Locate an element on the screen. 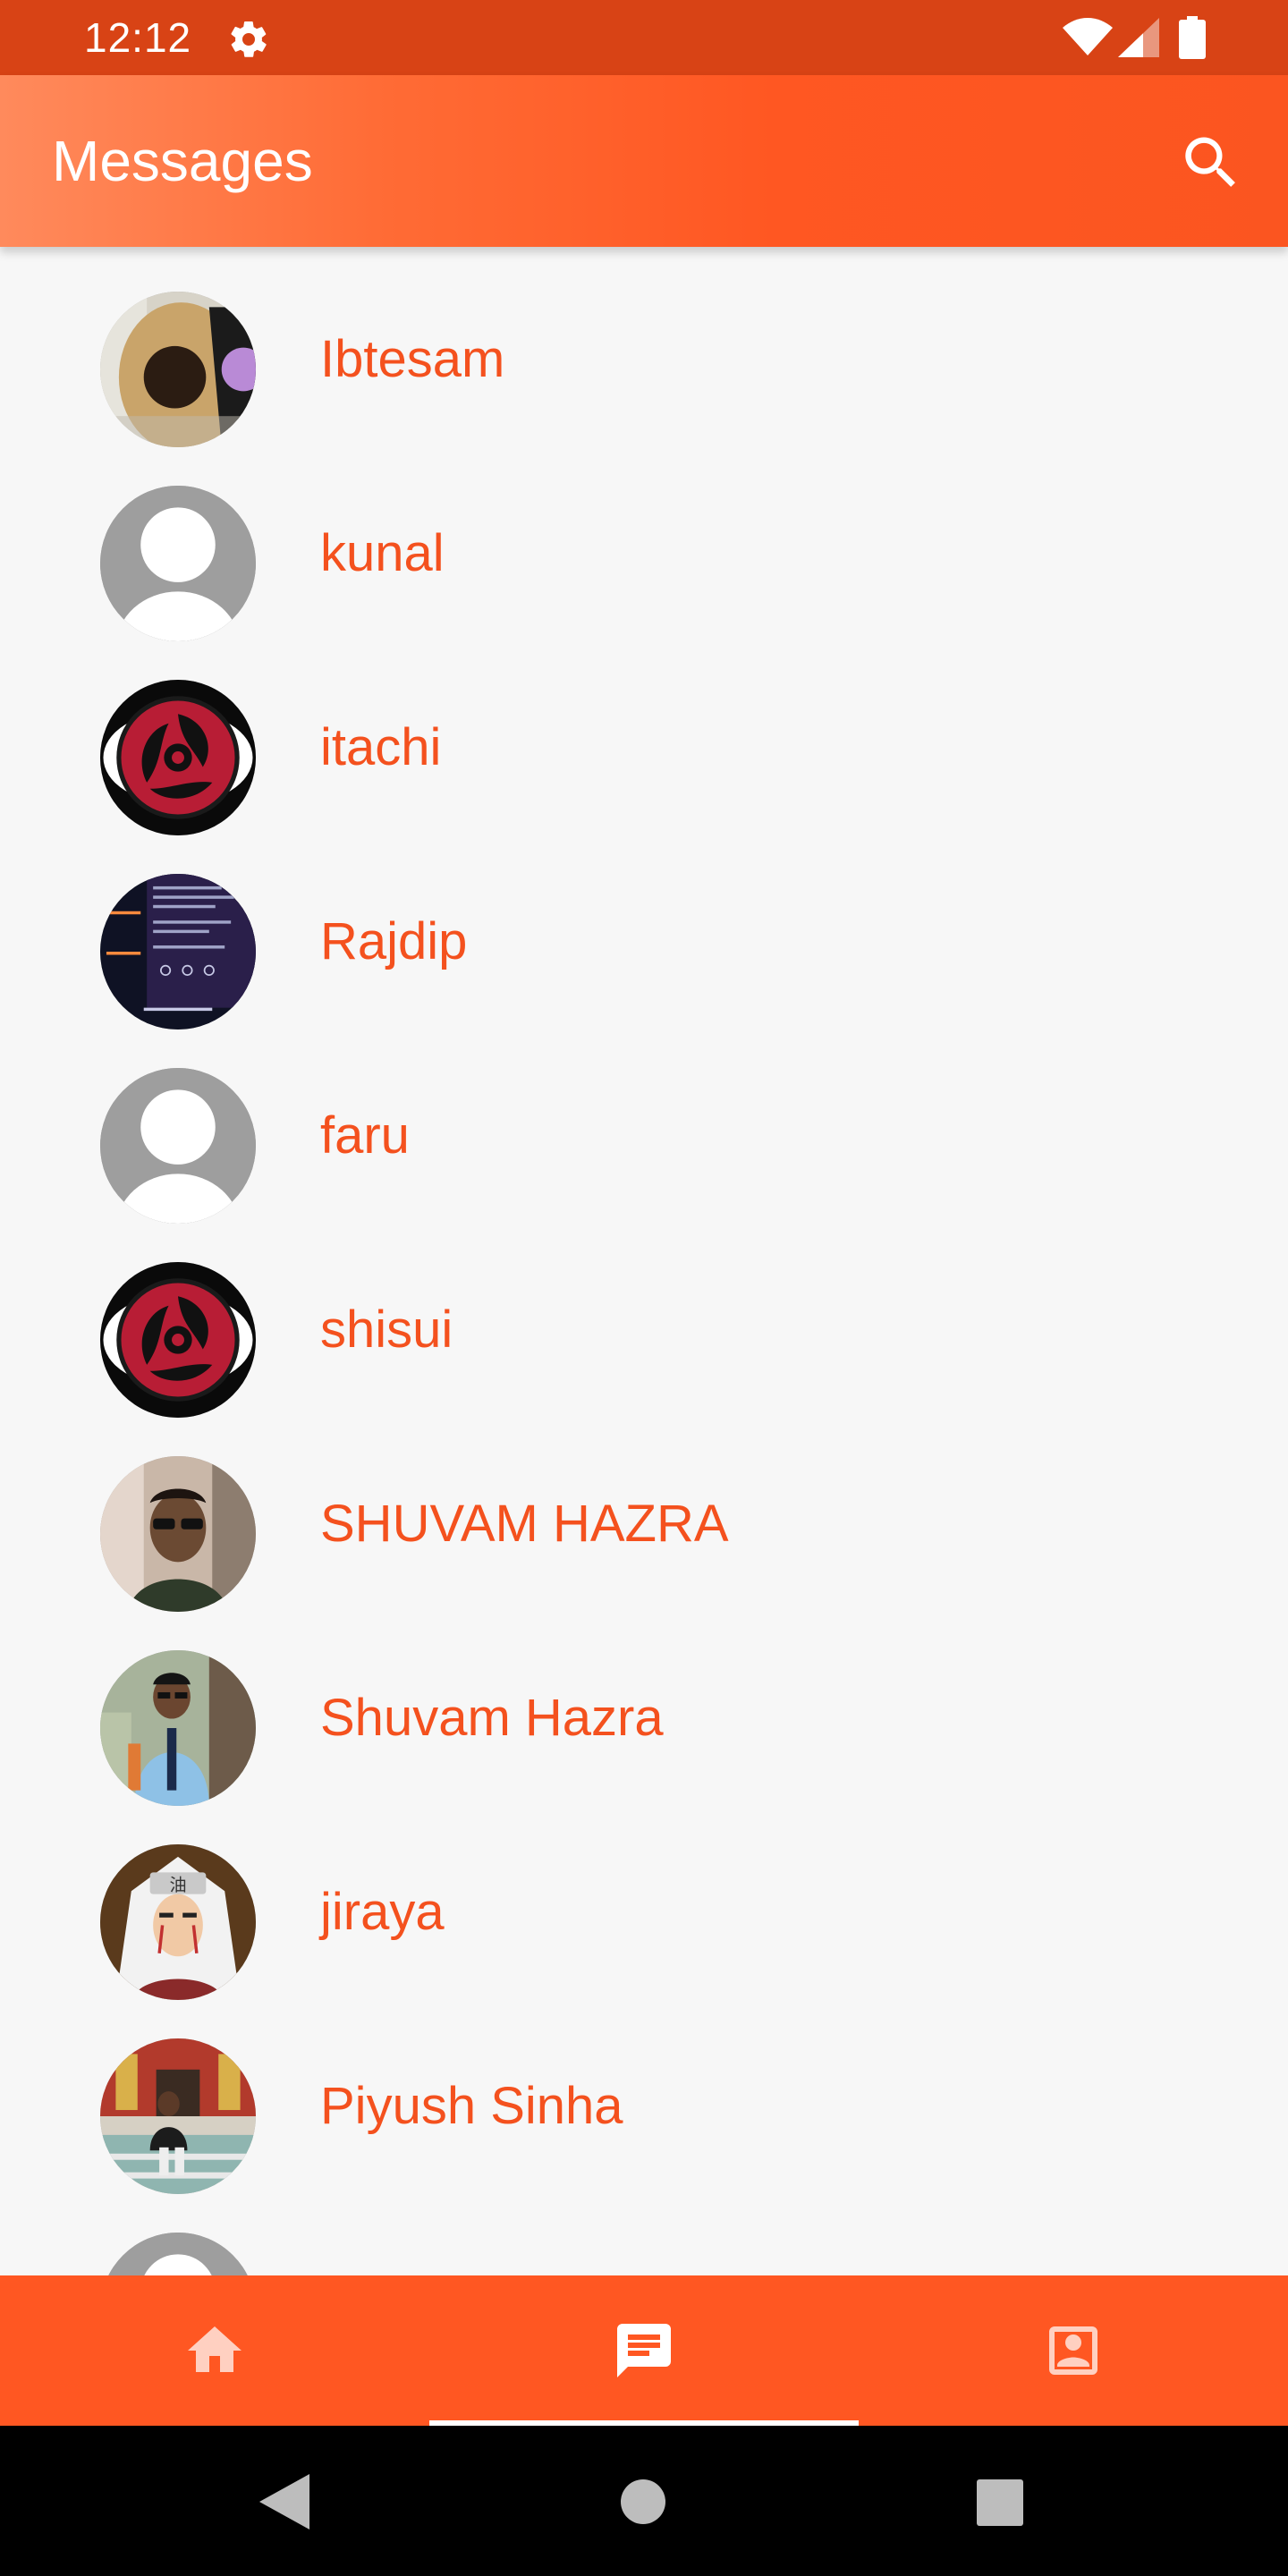  page-title: Messages is located at coordinates (182, 161).